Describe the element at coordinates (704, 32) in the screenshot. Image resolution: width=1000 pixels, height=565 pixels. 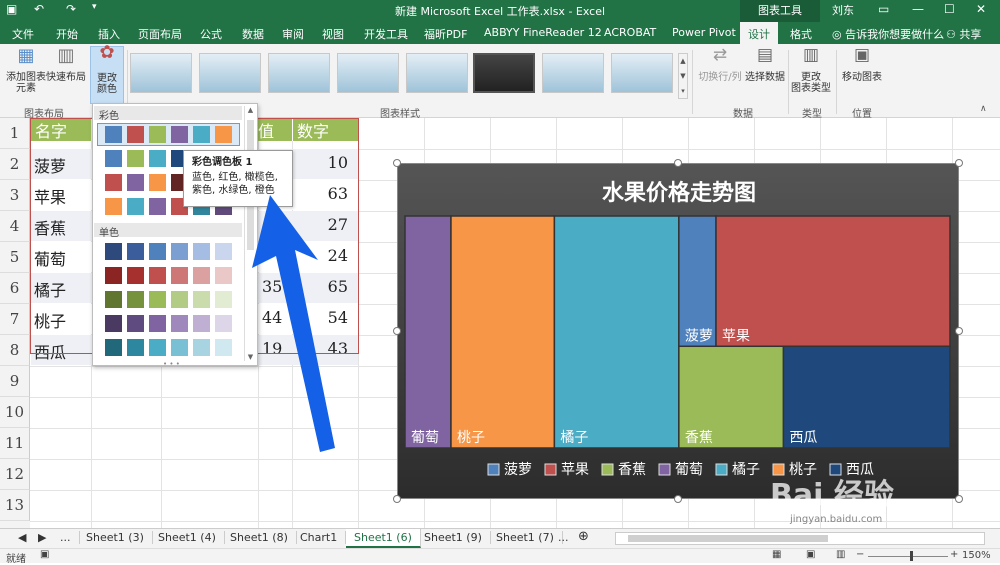
I see `tab-power-pivot: Power Pivot` at that location.